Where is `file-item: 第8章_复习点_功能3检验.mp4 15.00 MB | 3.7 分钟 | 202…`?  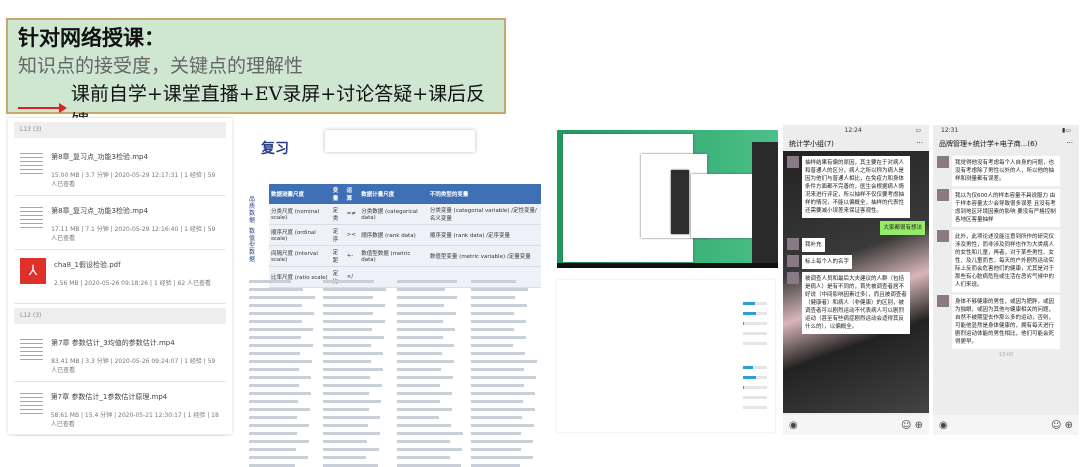 file-item: 第8章_复习点_功能3检验.mp4 15.00 MB | 3.7 分钟 | 202… is located at coordinates (120, 169).